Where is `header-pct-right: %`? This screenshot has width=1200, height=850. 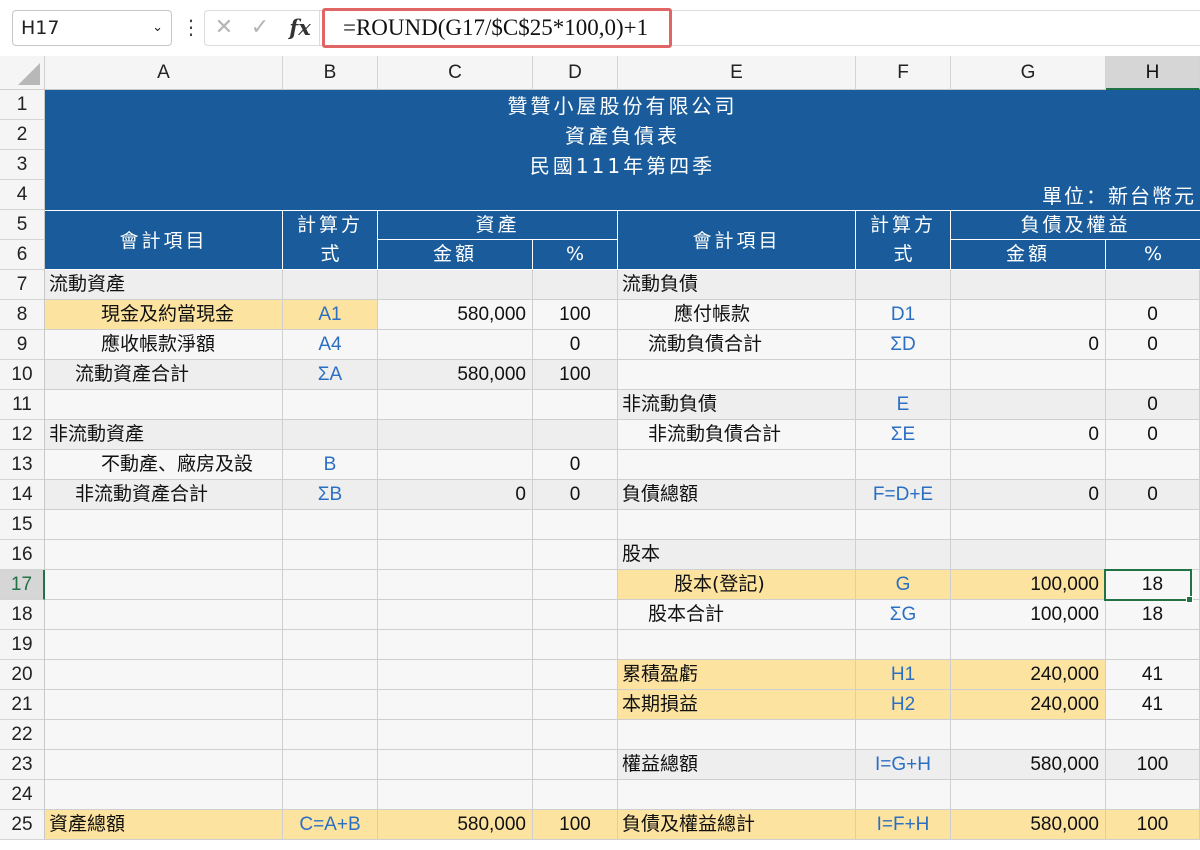
header-pct-right: % is located at coordinates (1153, 255).